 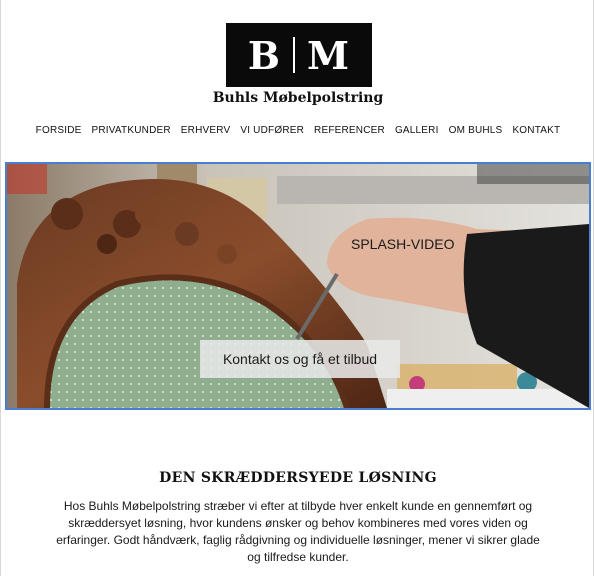 I want to click on contact-cta-button: Kontakt os og få et tilbud, so click(x=300, y=359).